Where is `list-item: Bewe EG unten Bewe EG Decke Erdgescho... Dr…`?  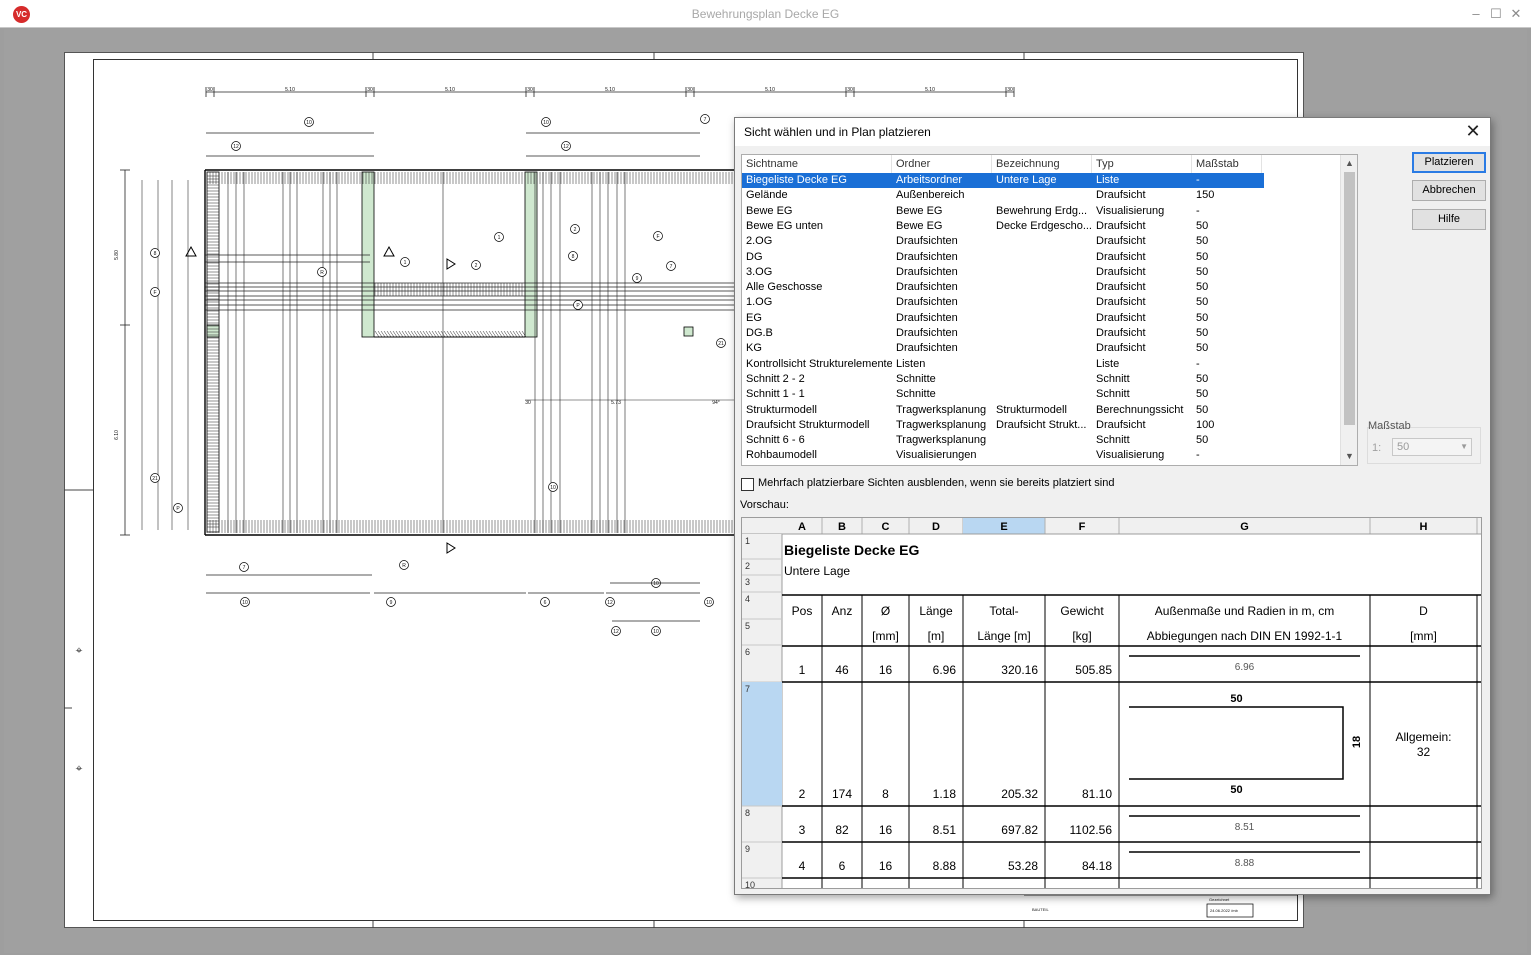 list-item: Bewe EG unten Bewe EG Decke Erdgescho... Dr… is located at coordinates (1042, 226).